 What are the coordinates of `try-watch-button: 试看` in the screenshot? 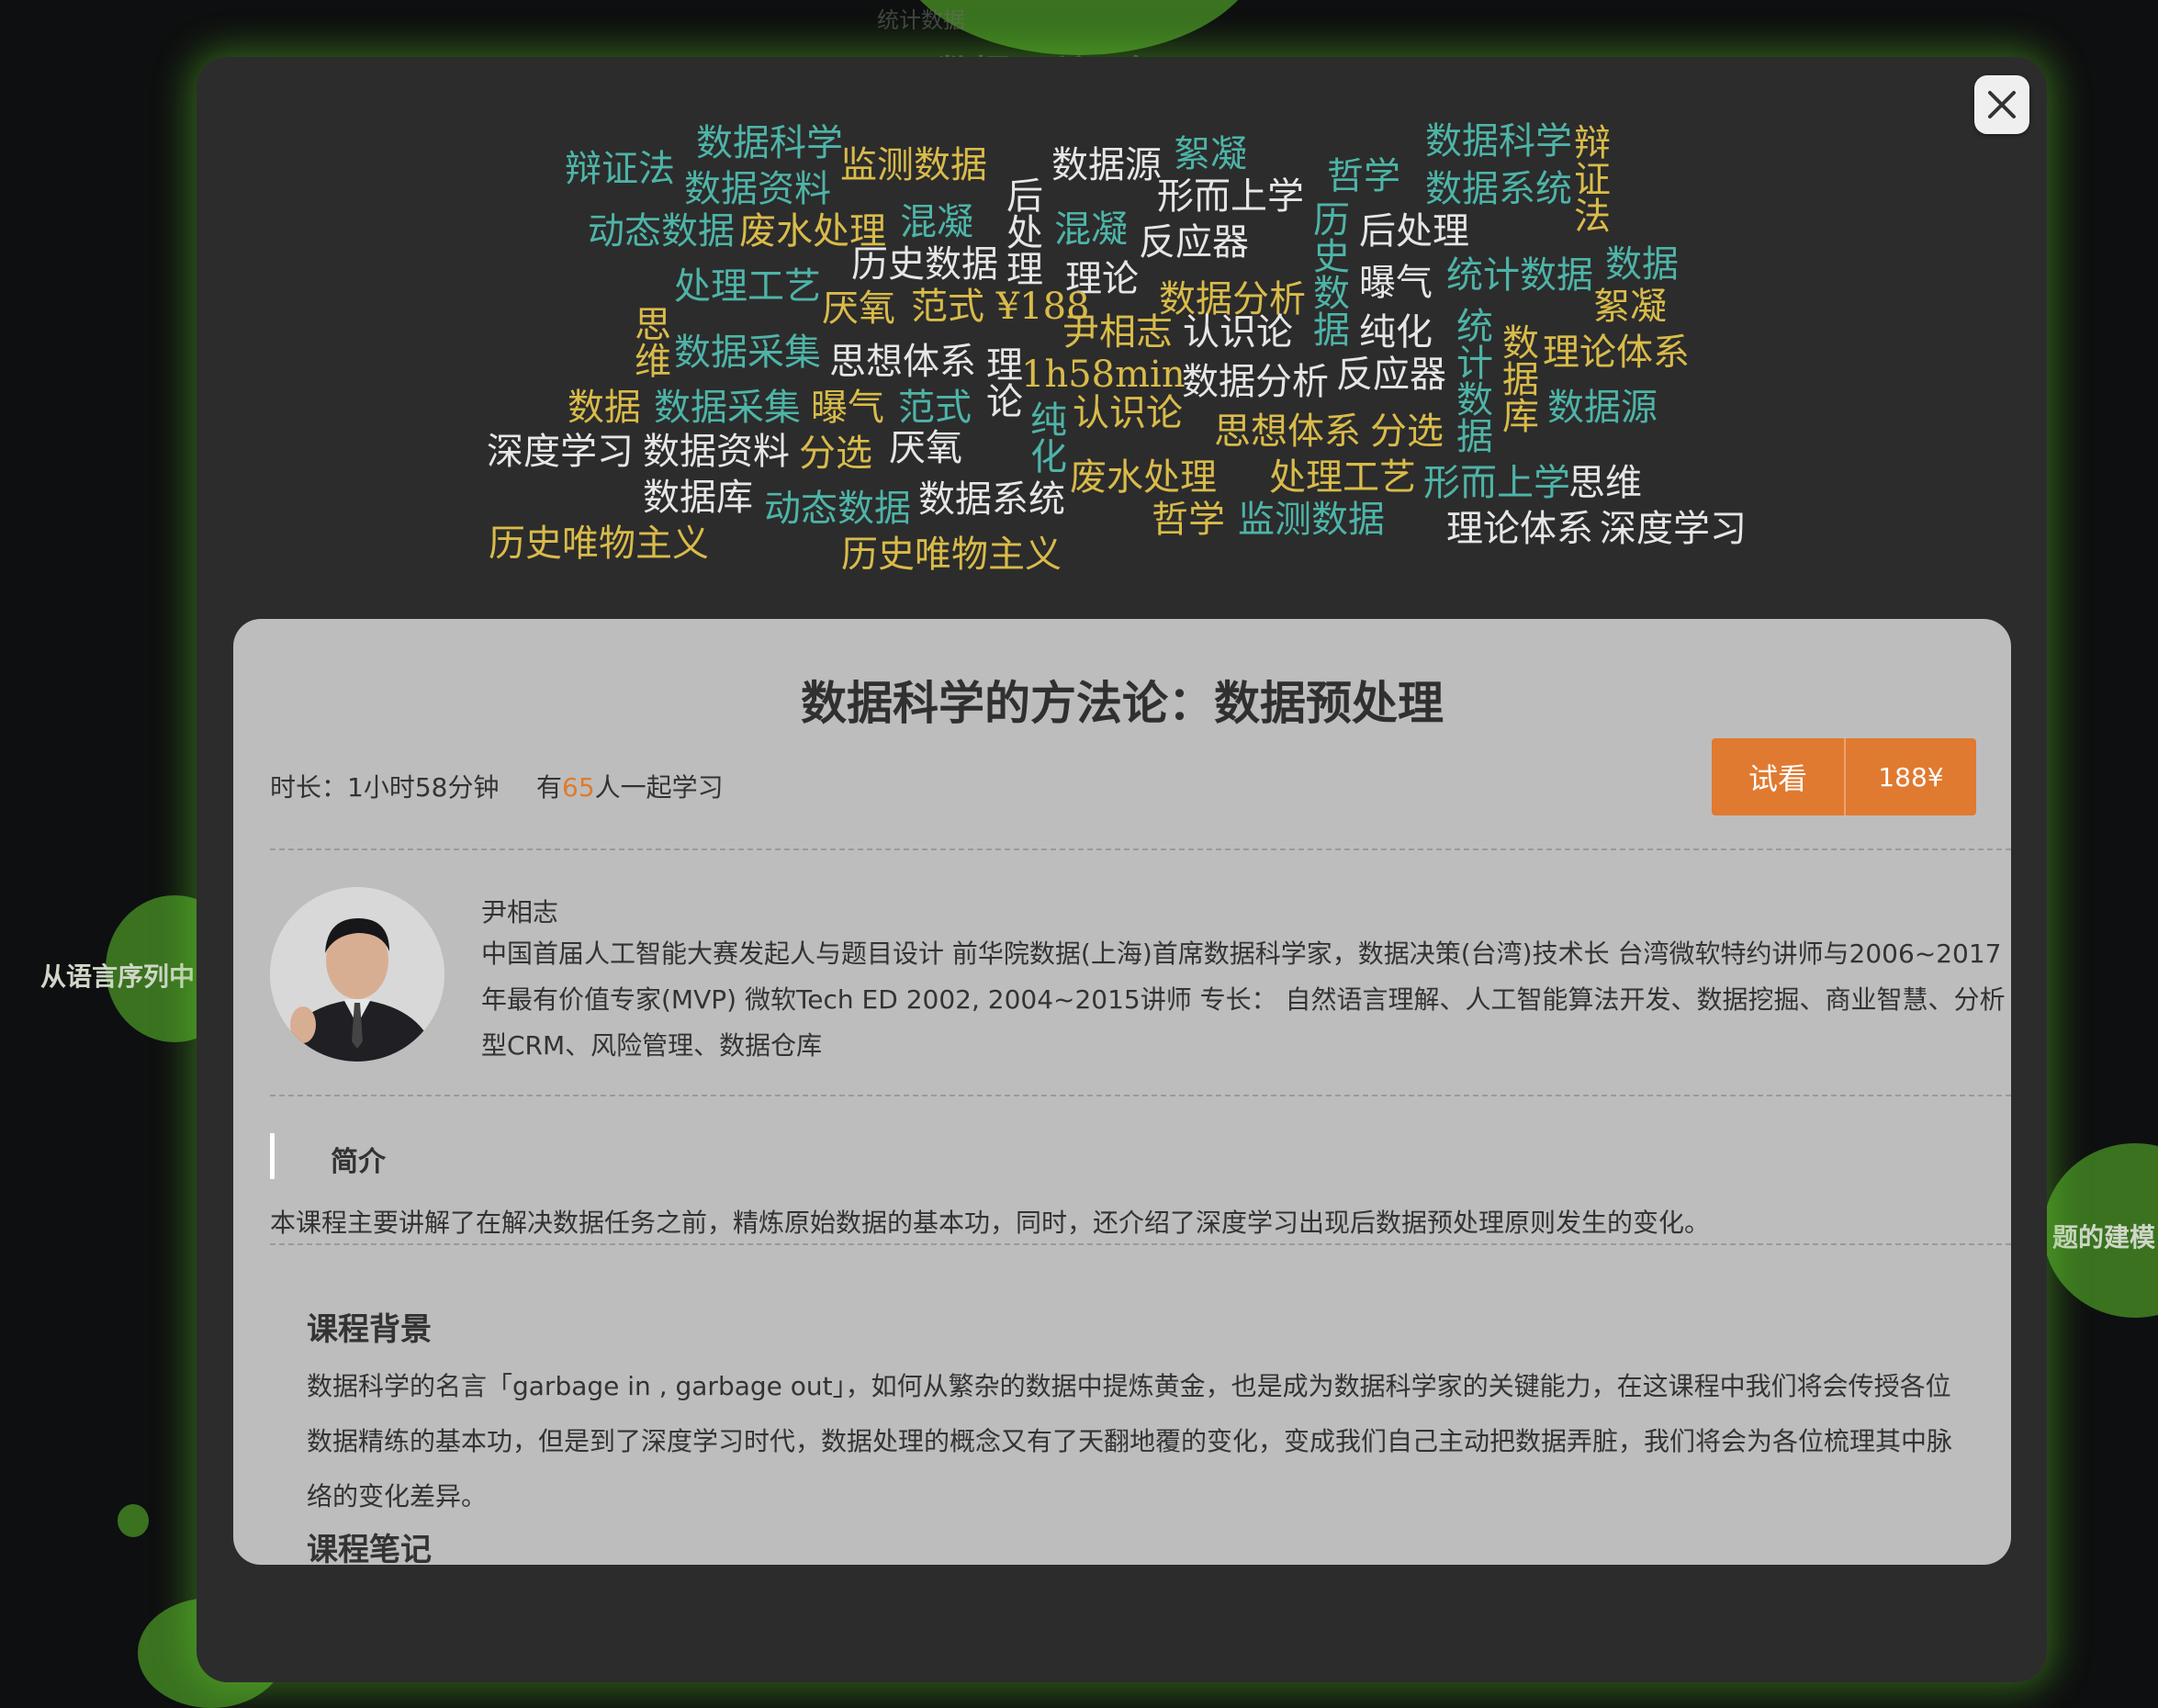 It's located at (1779, 777).